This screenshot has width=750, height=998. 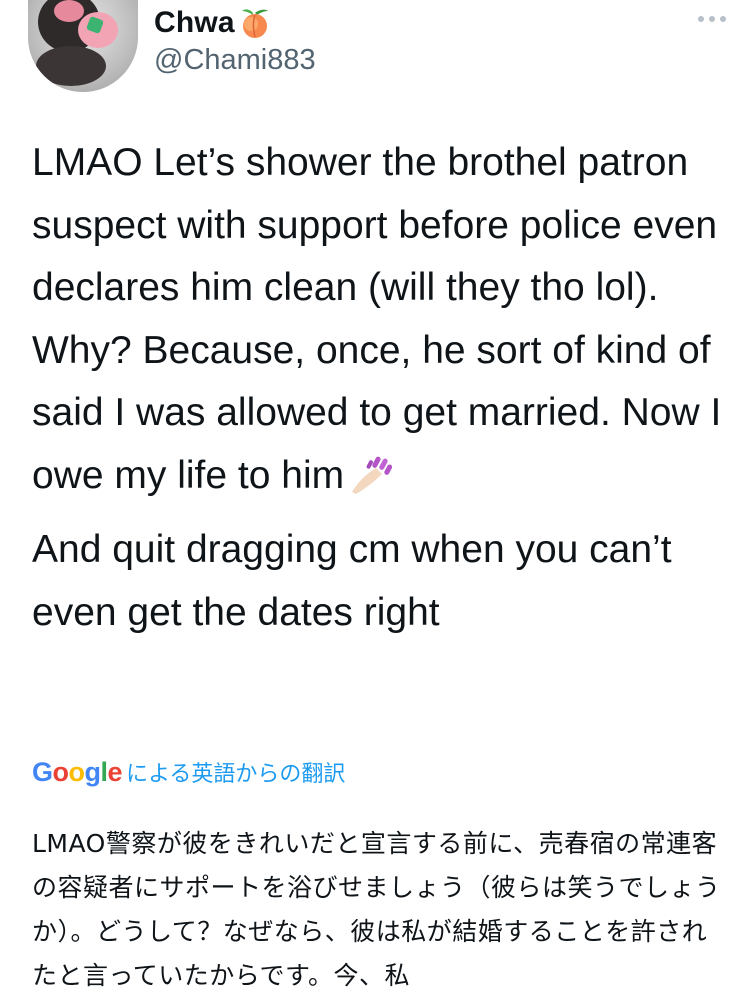 I want to click on google-logo: Google, so click(x=77, y=772).